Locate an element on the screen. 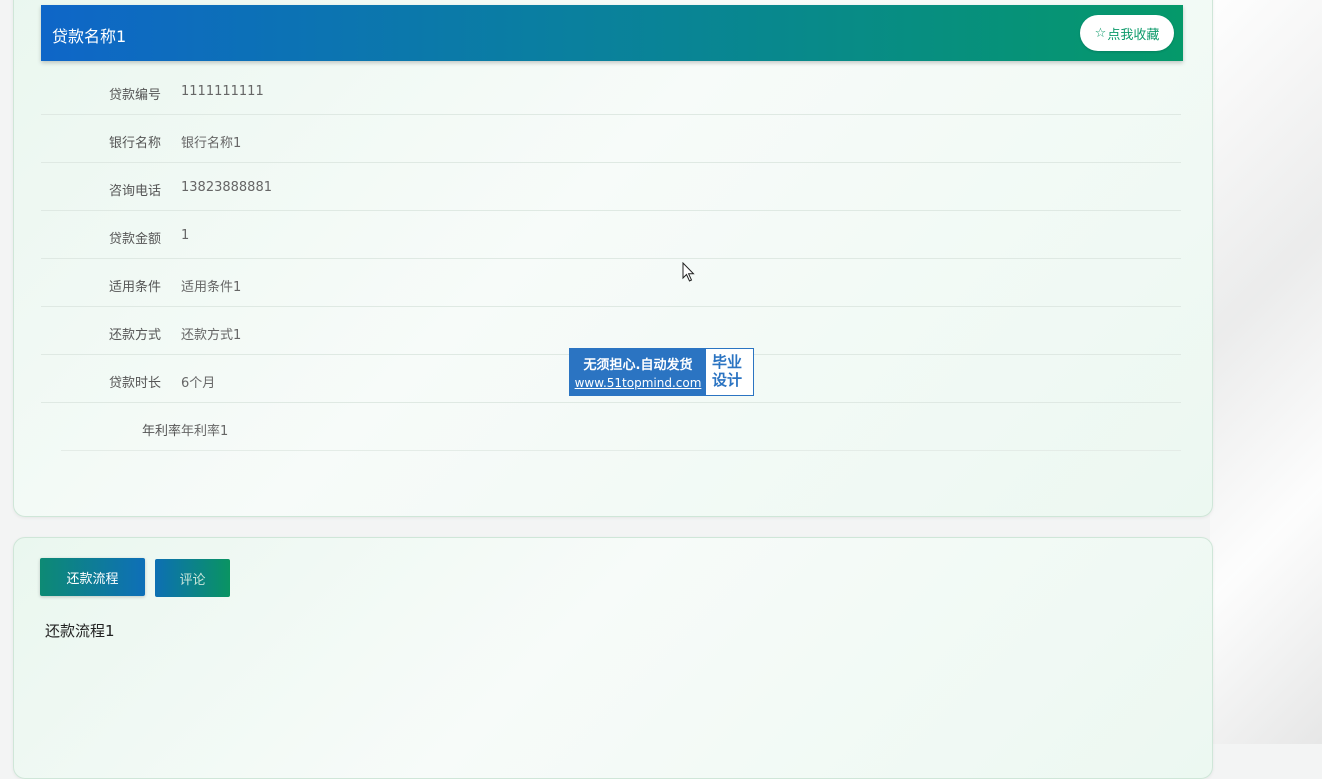  loan-title: 贷款名称1 is located at coordinates (89, 36).